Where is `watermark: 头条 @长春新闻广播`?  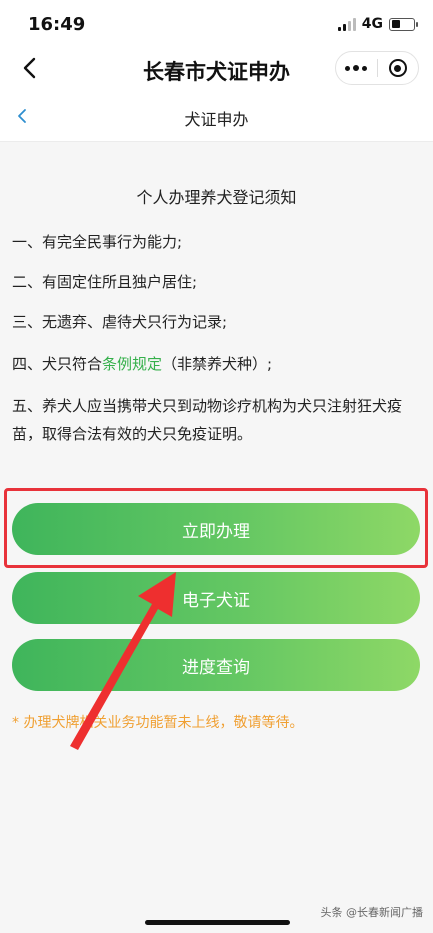
watermark: 头条 @长春新闻广播 is located at coordinates (372, 912).